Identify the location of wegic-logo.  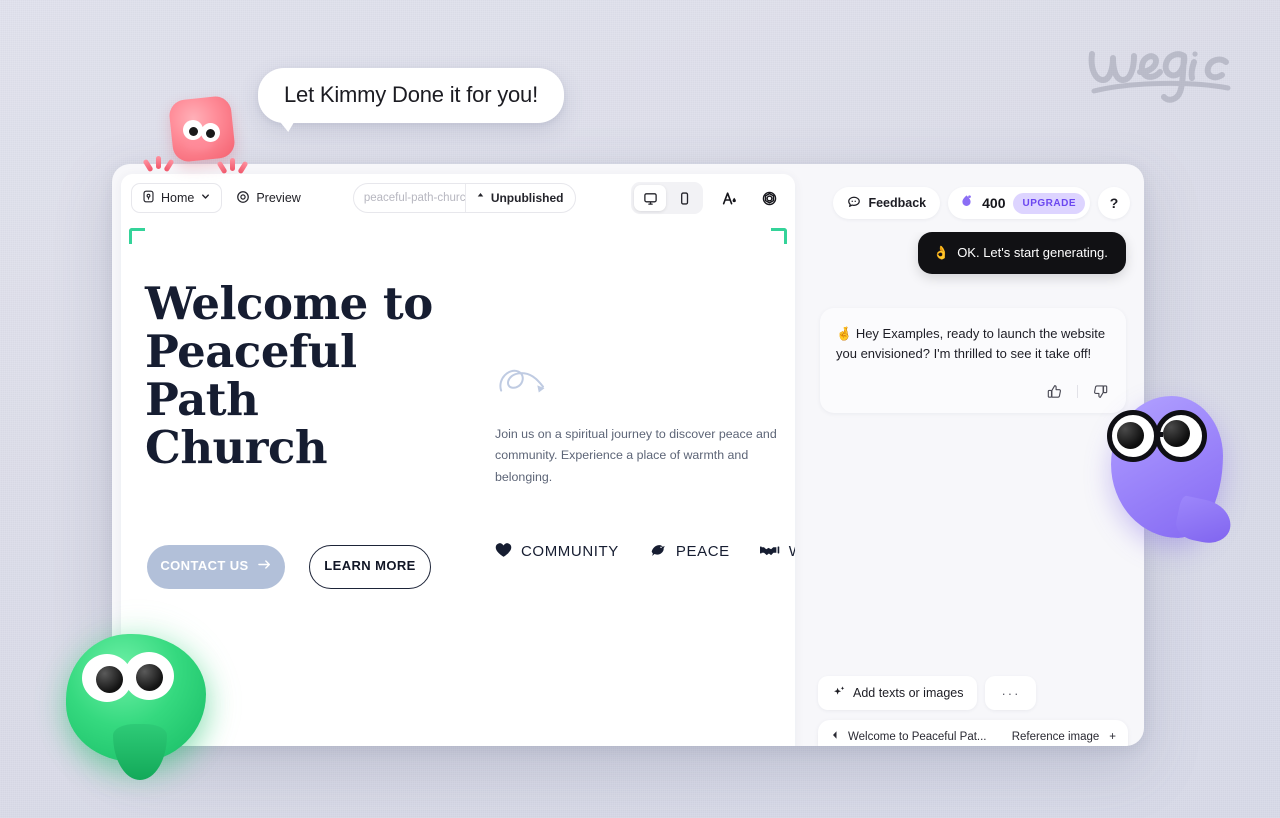
(1165, 71).